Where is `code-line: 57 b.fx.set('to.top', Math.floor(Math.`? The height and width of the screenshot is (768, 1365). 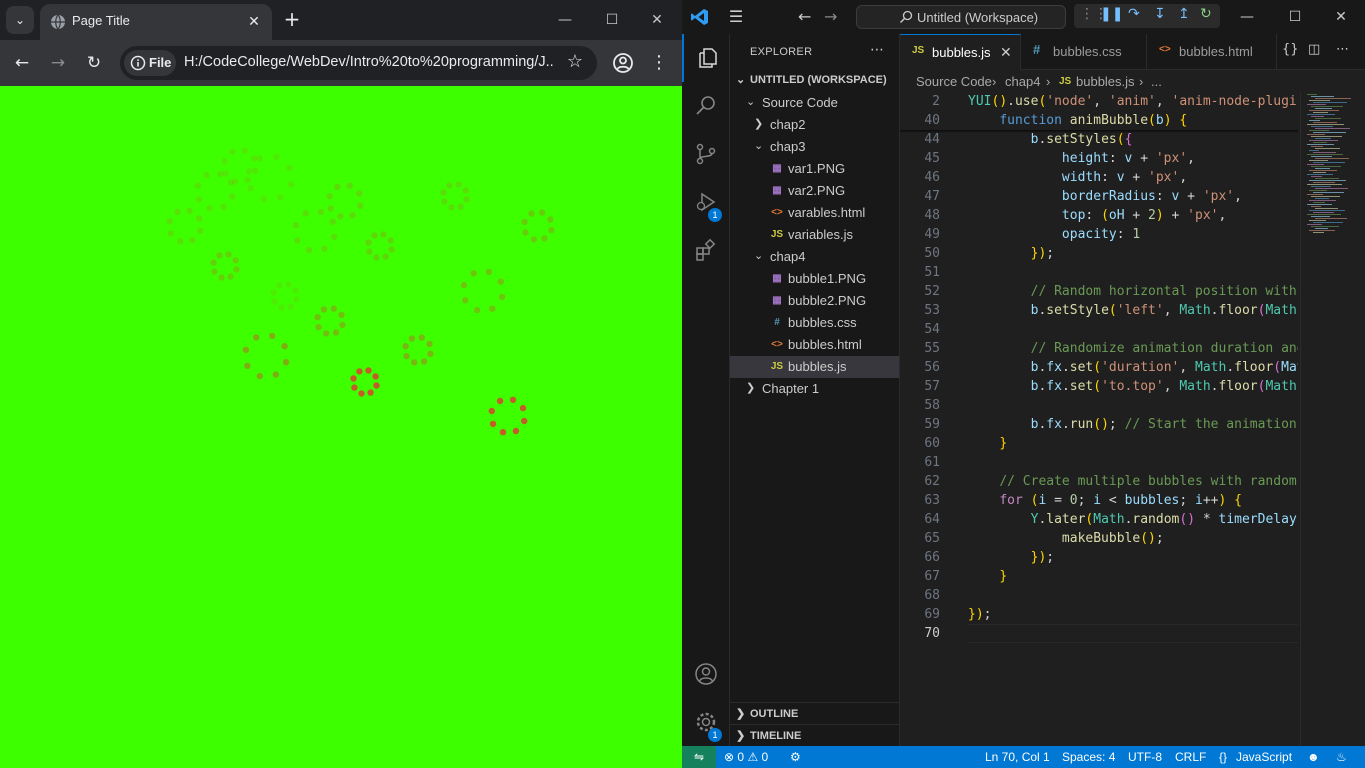 code-line: 57 b.fx.set('to.top', Math.floor(Math. is located at coordinates (1099, 386).